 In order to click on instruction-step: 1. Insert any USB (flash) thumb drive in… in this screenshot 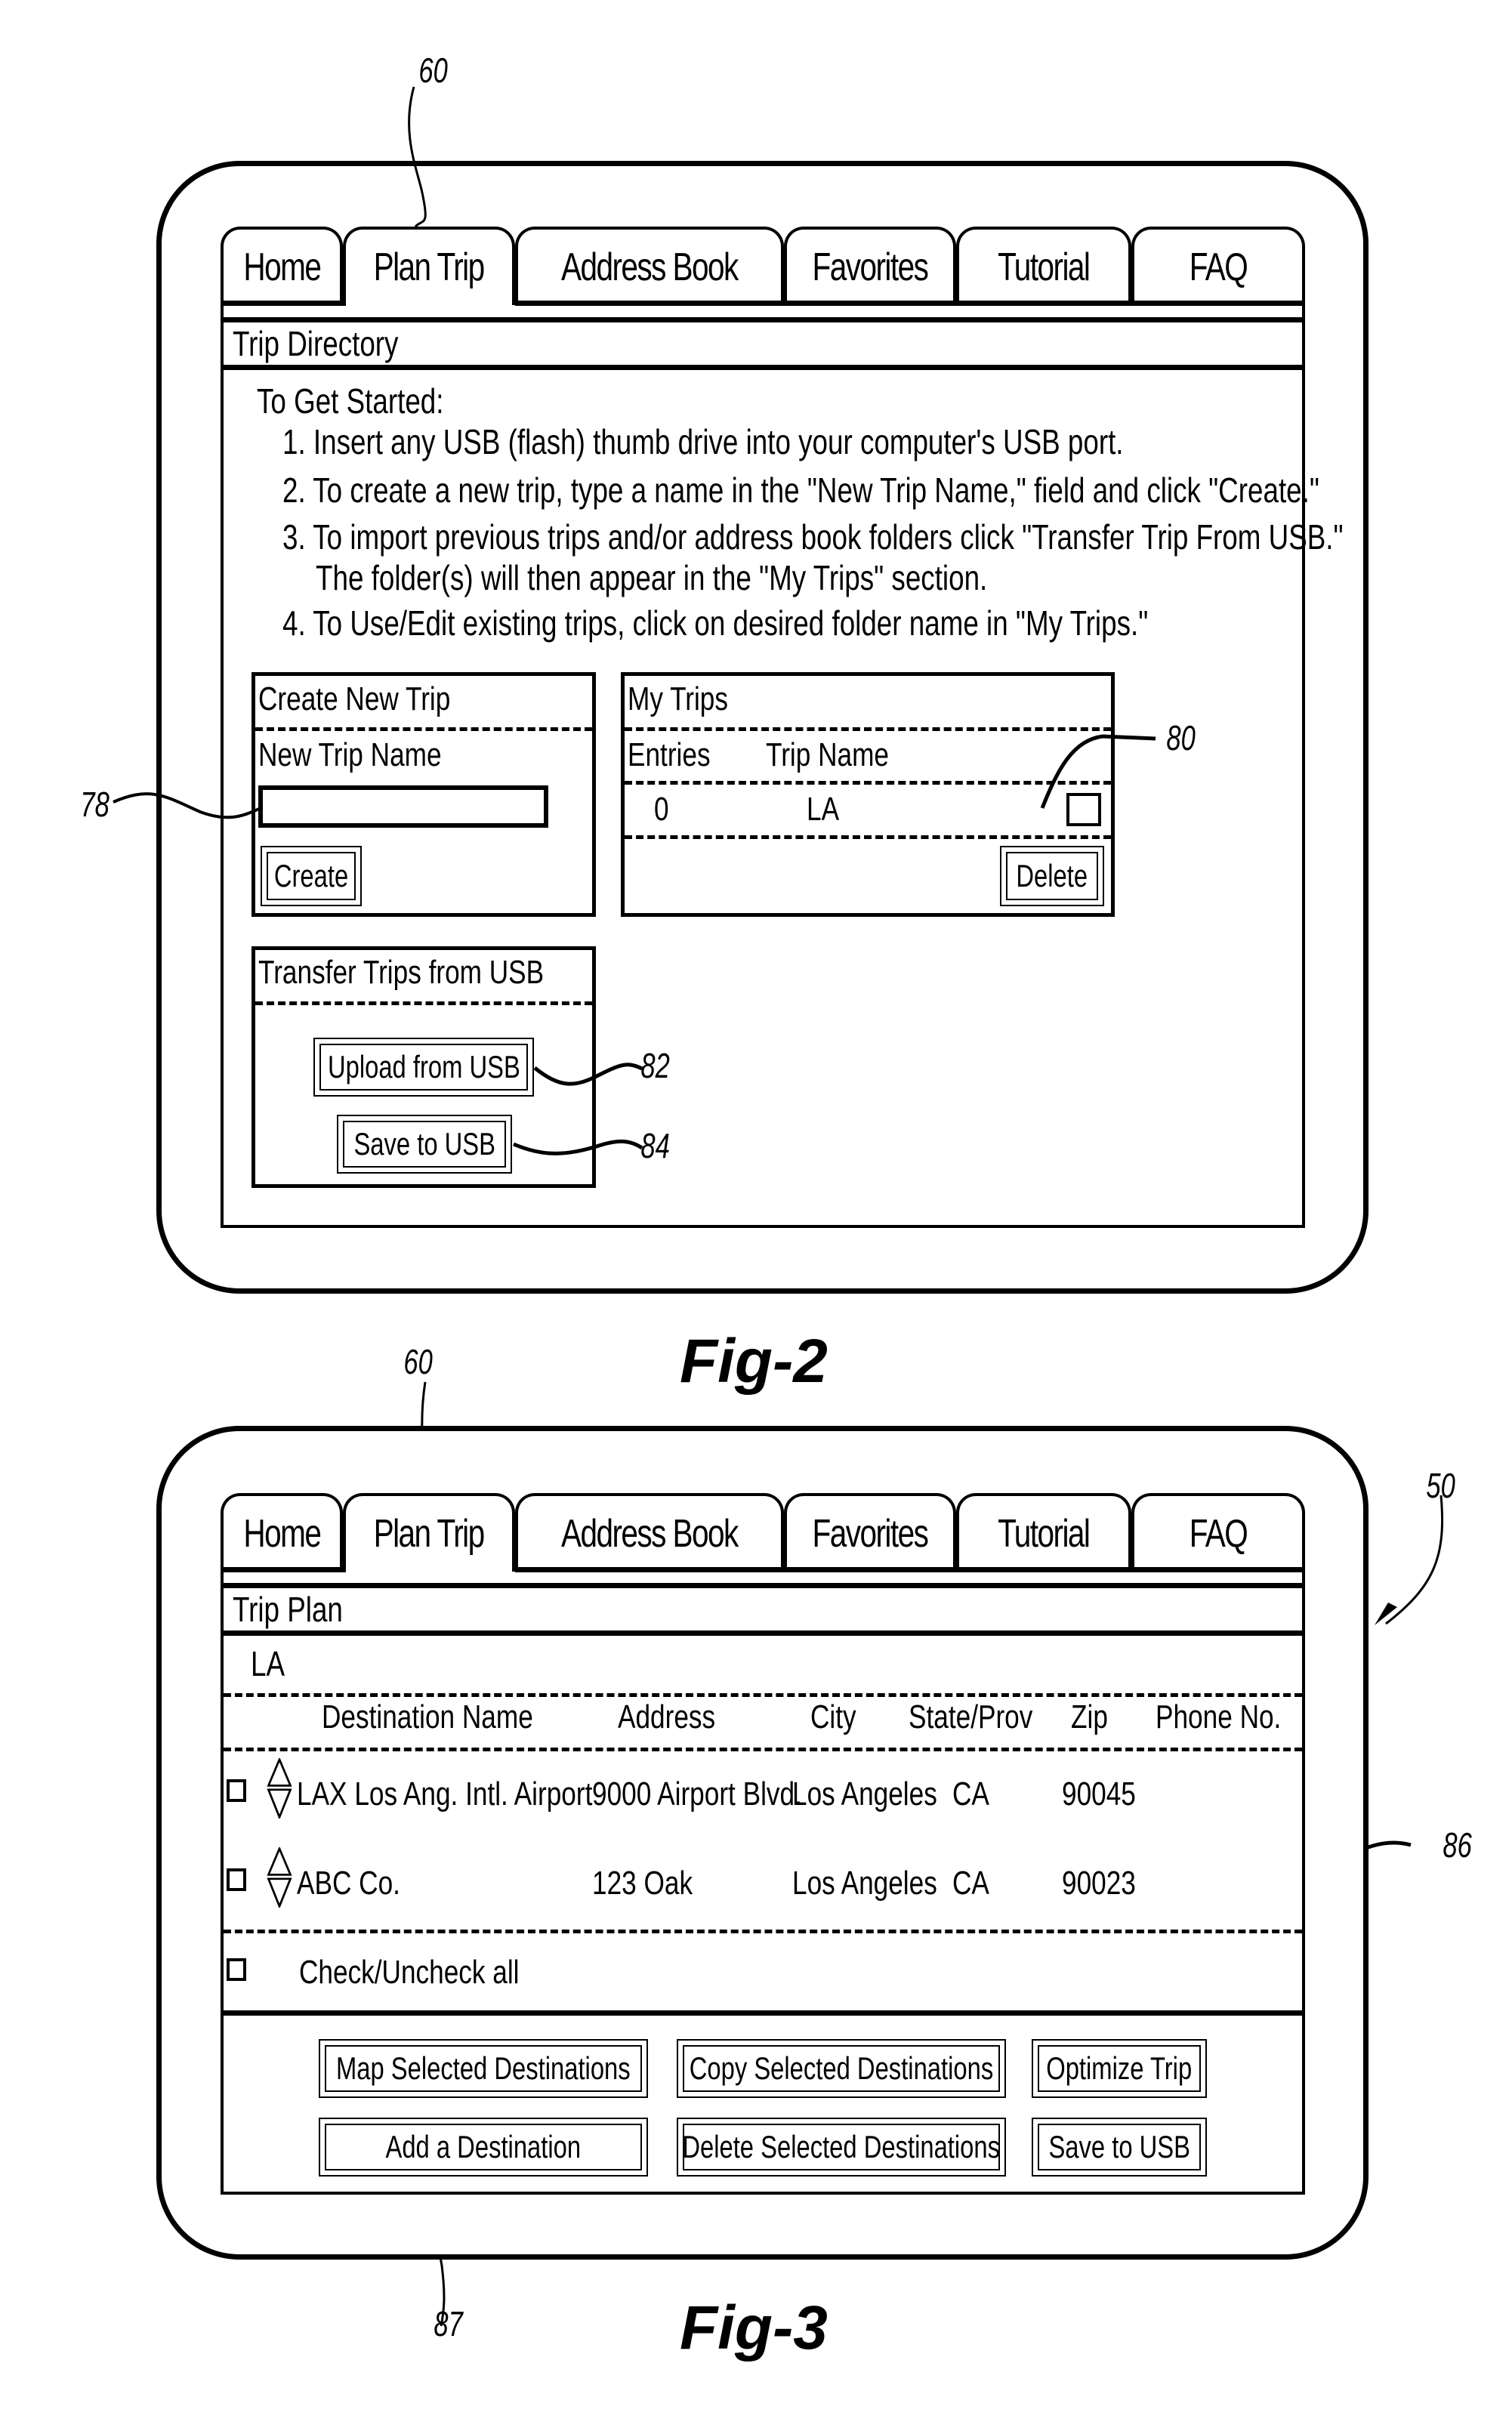, I will do `click(703, 442)`.